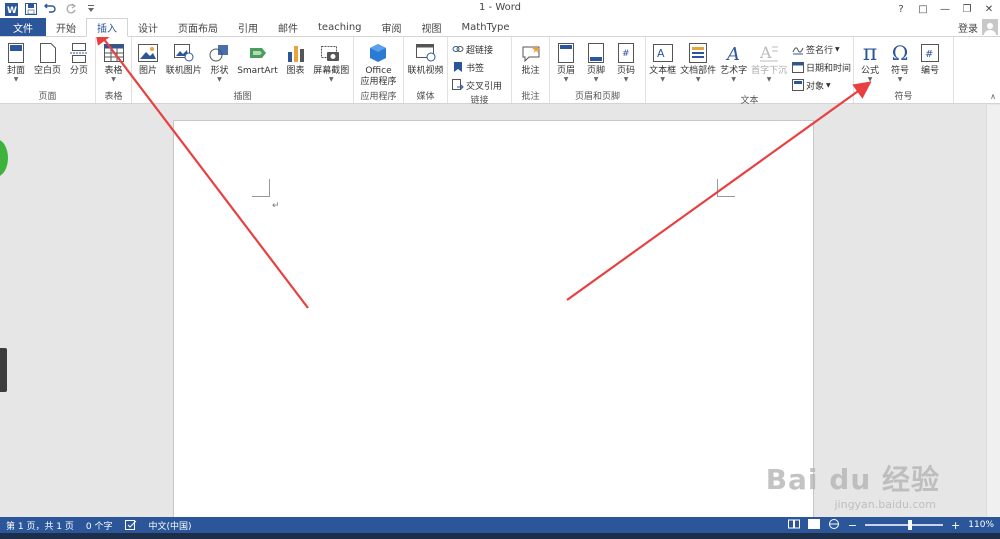 Image resolution: width=1000 pixels, height=539 pixels. What do you see at coordinates (91, 9) in the screenshot?
I see `customize-qat-icon` at bounding box center [91, 9].